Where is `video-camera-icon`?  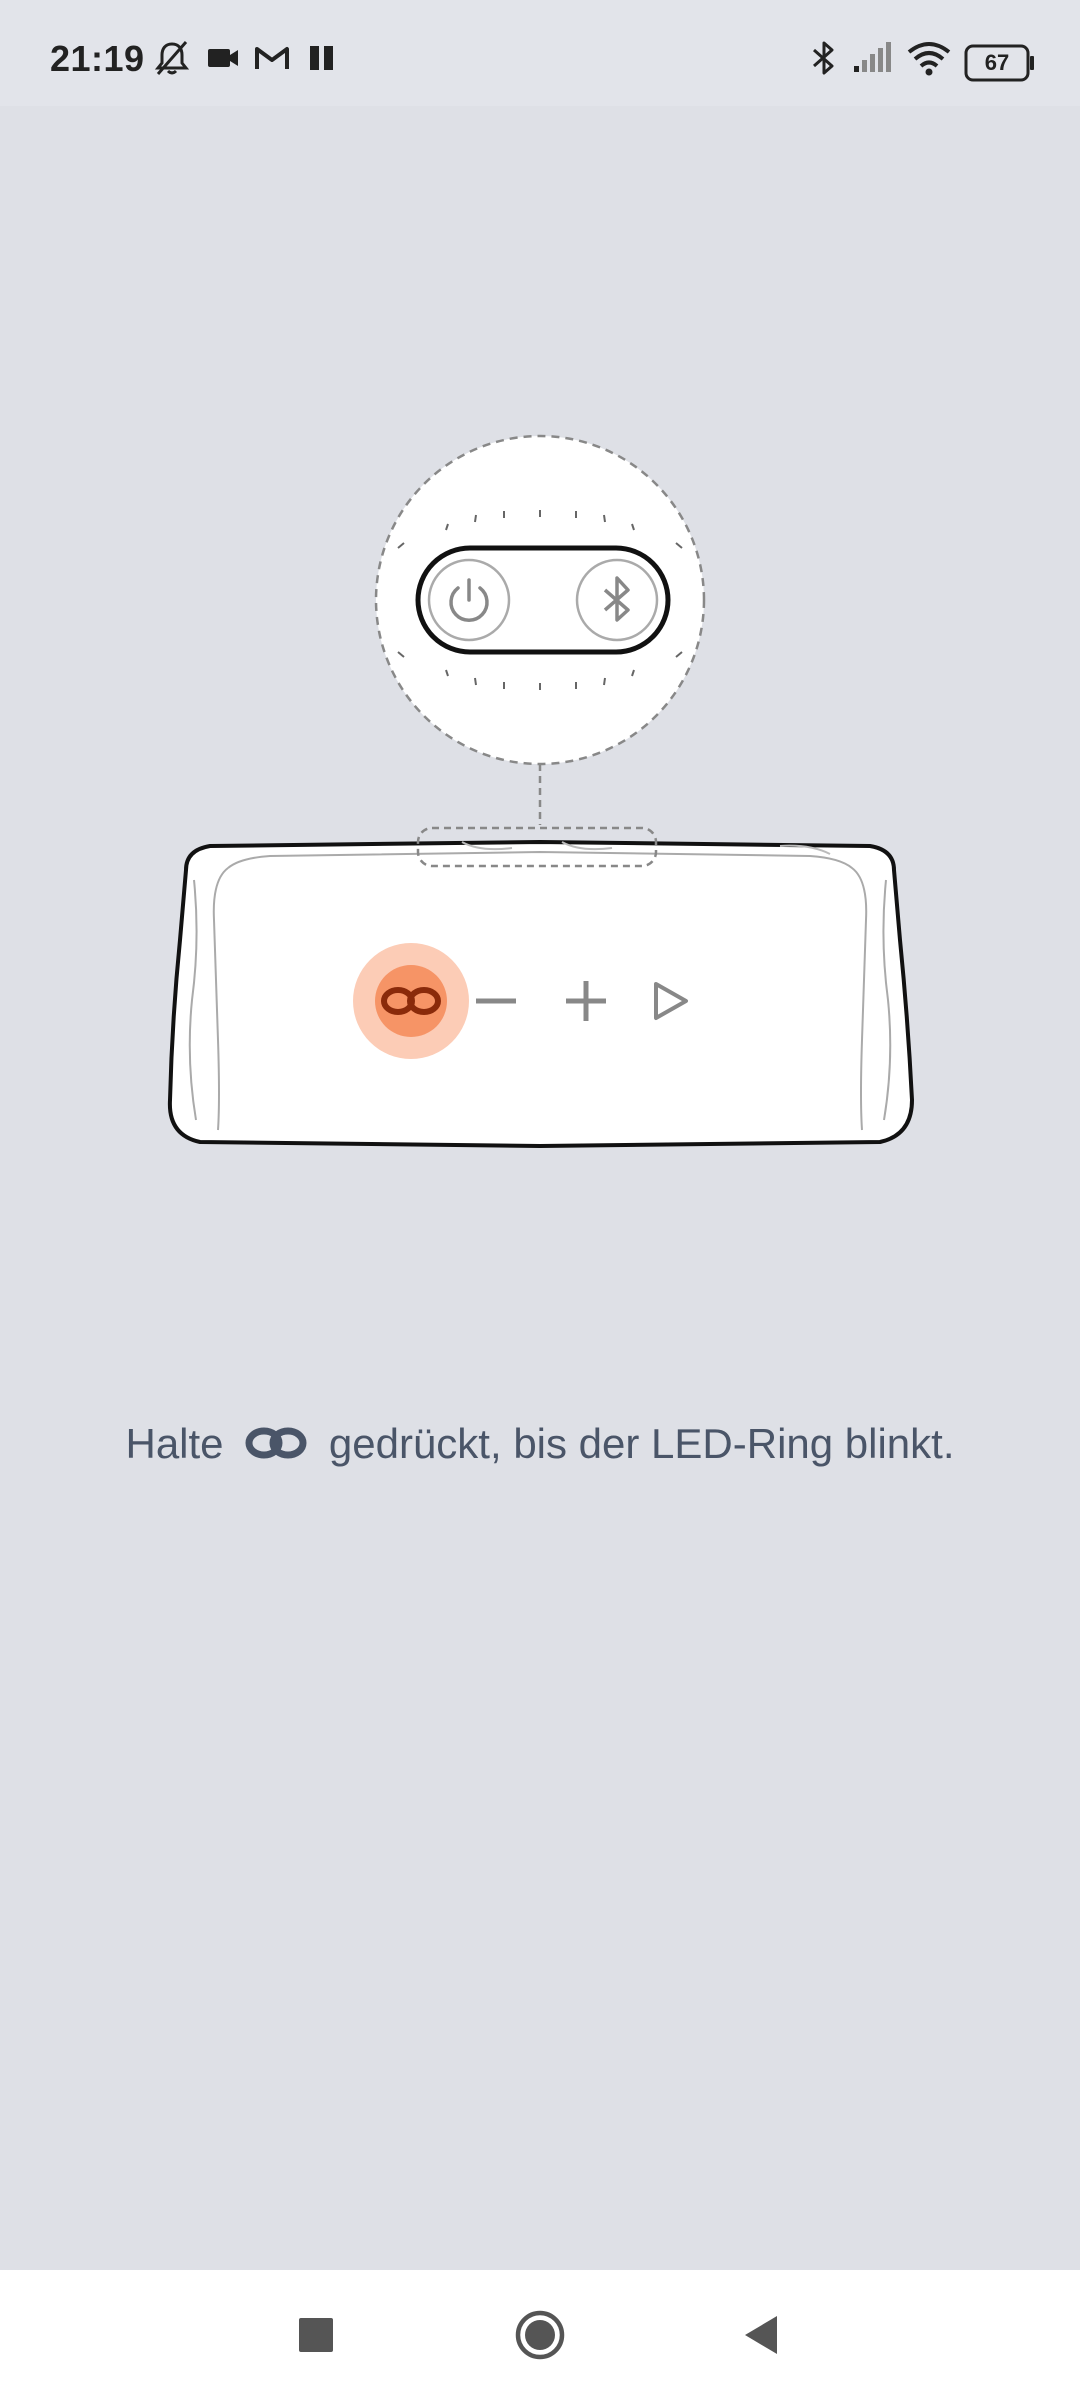 video-camera-icon is located at coordinates (223, 58).